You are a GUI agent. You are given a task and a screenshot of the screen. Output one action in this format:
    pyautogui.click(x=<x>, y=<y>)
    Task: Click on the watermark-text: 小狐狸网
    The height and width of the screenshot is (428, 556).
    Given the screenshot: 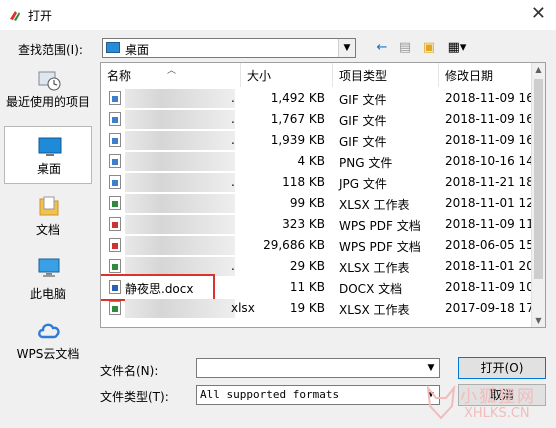 What is the action you would take?
    pyautogui.click(x=498, y=397)
    